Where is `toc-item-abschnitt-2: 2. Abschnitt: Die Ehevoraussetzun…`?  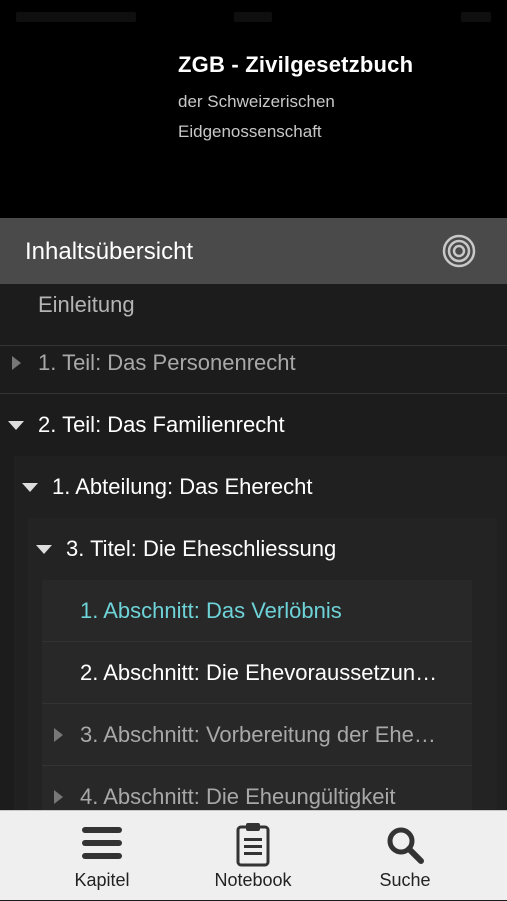 toc-item-abschnitt-2: 2. Abschnitt: Die Ehevoraussetzun… is located at coordinates (257, 673).